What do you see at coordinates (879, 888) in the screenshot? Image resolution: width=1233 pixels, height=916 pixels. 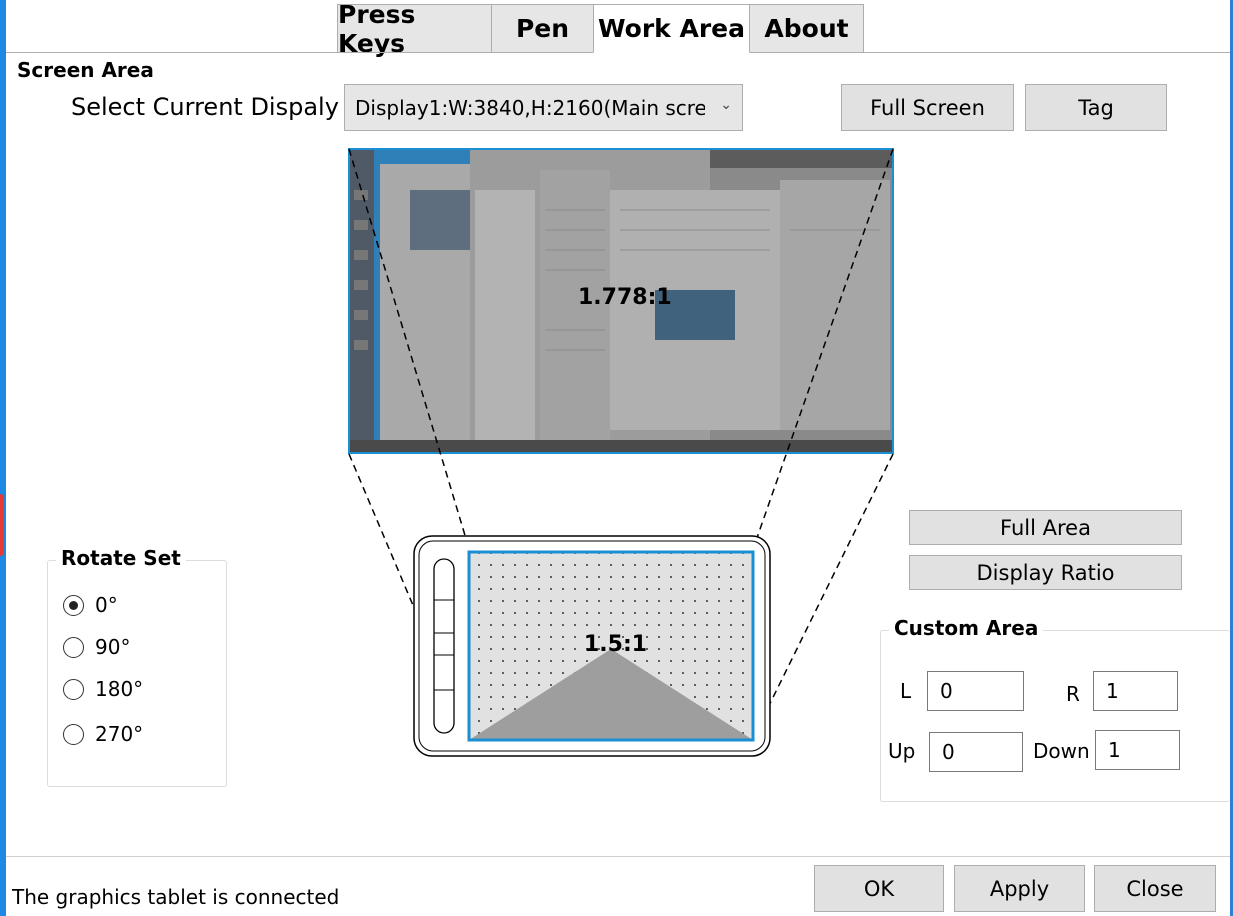 I see `ok-button: OK` at bounding box center [879, 888].